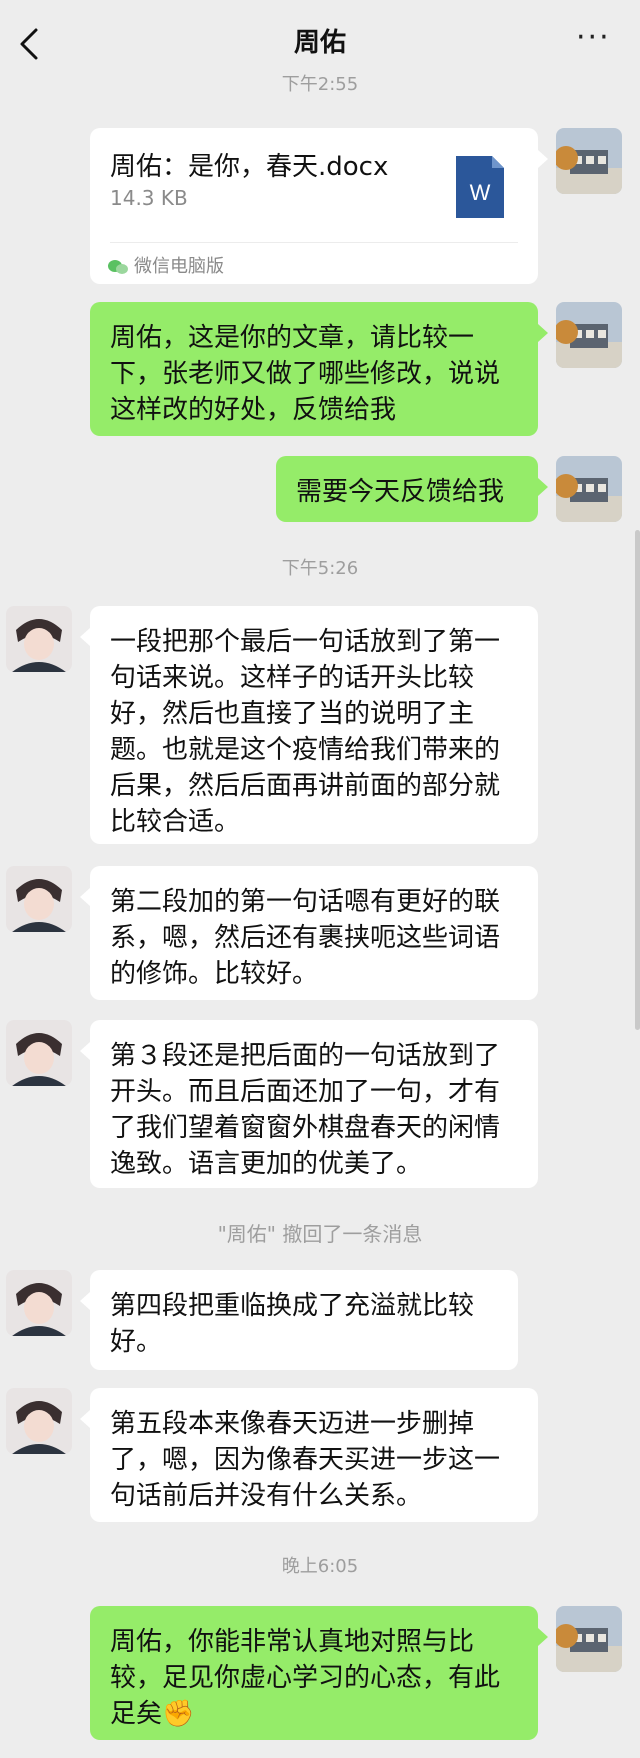 The height and width of the screenshot is (1758, 640). I want to click on word-document-icon: W, so click(480, 187).